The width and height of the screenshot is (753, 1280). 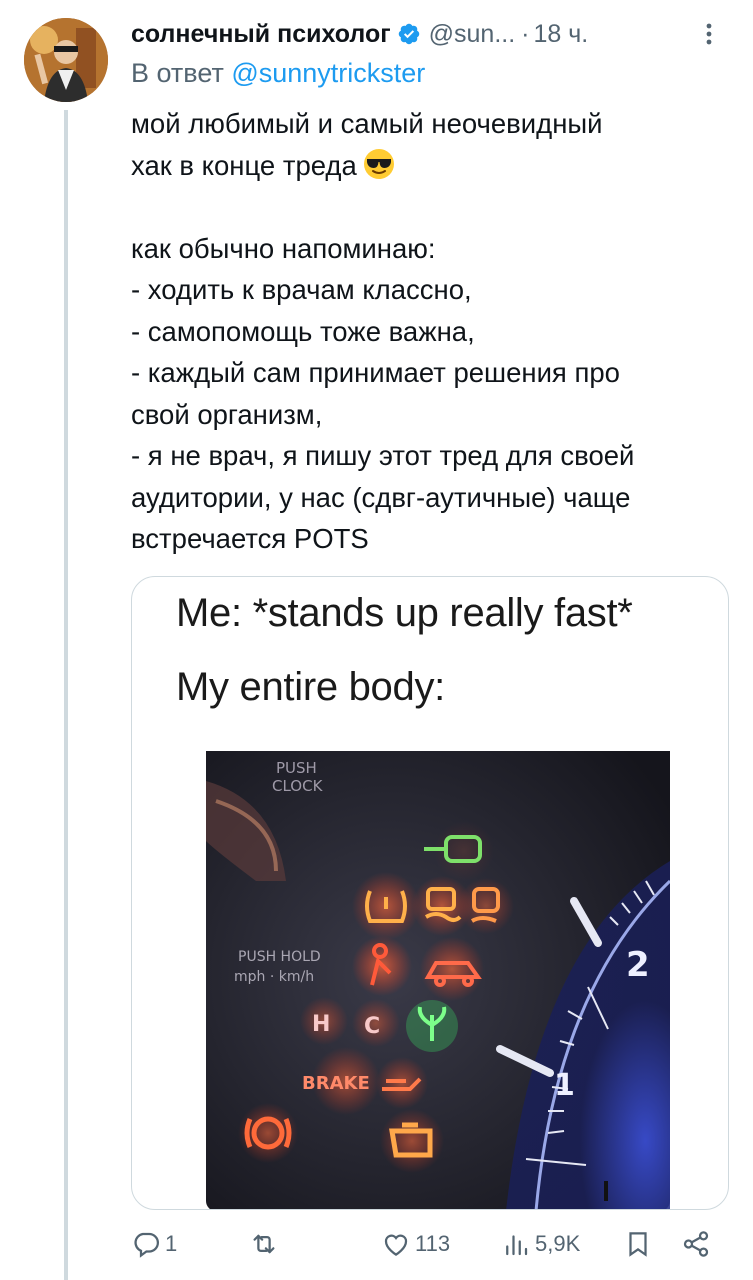 What do you see at coordinates (564, 1085) in the screenshot?
I see `gauge-number-1: 1` at bounding box center [564, 1085].